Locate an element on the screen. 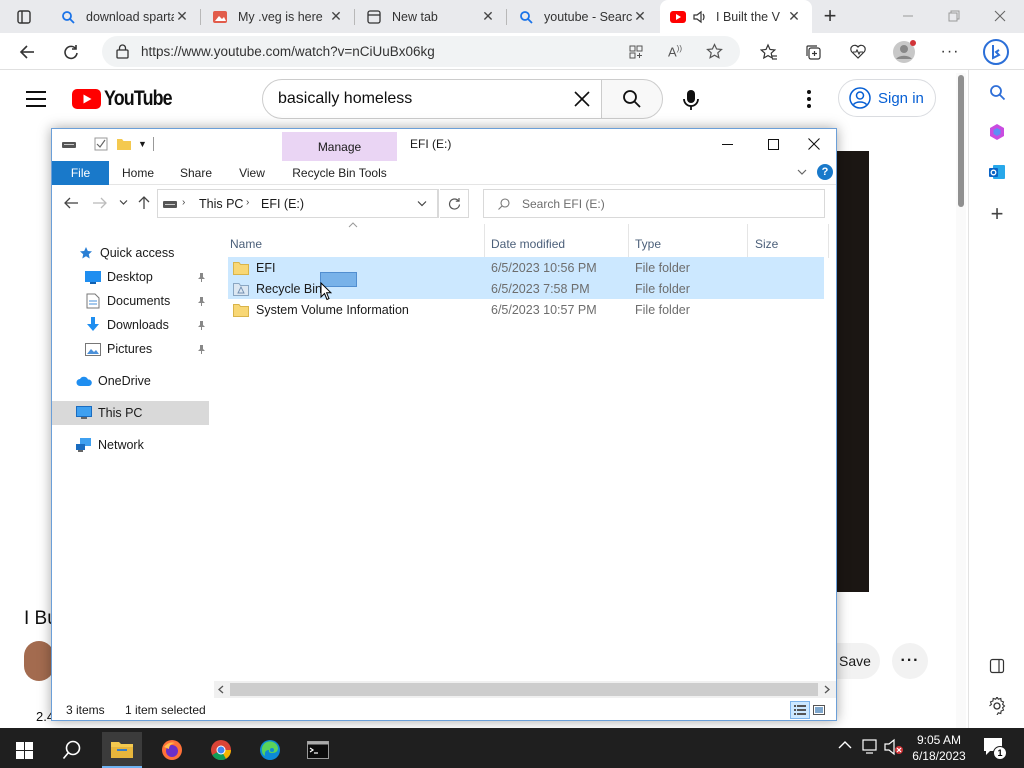 This screenshot has height=768, width=1024. taskbar-terminal is located at coordinates (318, 750).